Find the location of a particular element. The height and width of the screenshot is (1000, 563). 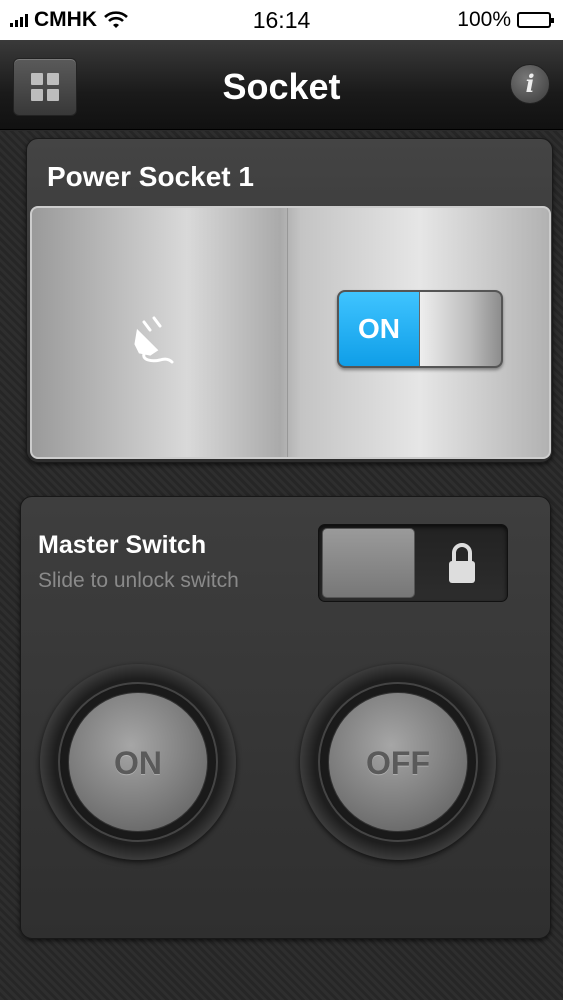

master-on-button: ON is located at coordinates (138, 762).